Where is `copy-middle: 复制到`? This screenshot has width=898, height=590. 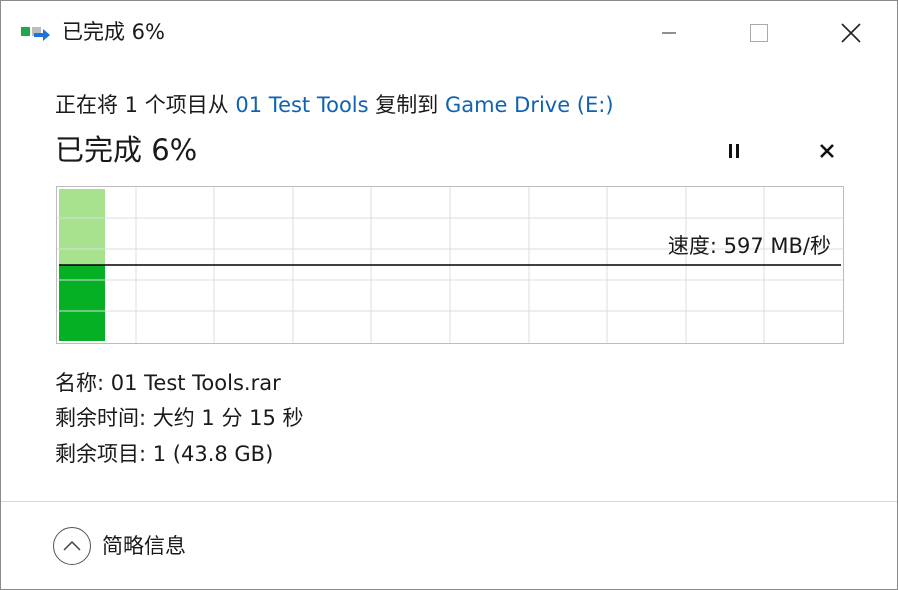
copy-middle: 复制到 is located at coordinates (407, 105).